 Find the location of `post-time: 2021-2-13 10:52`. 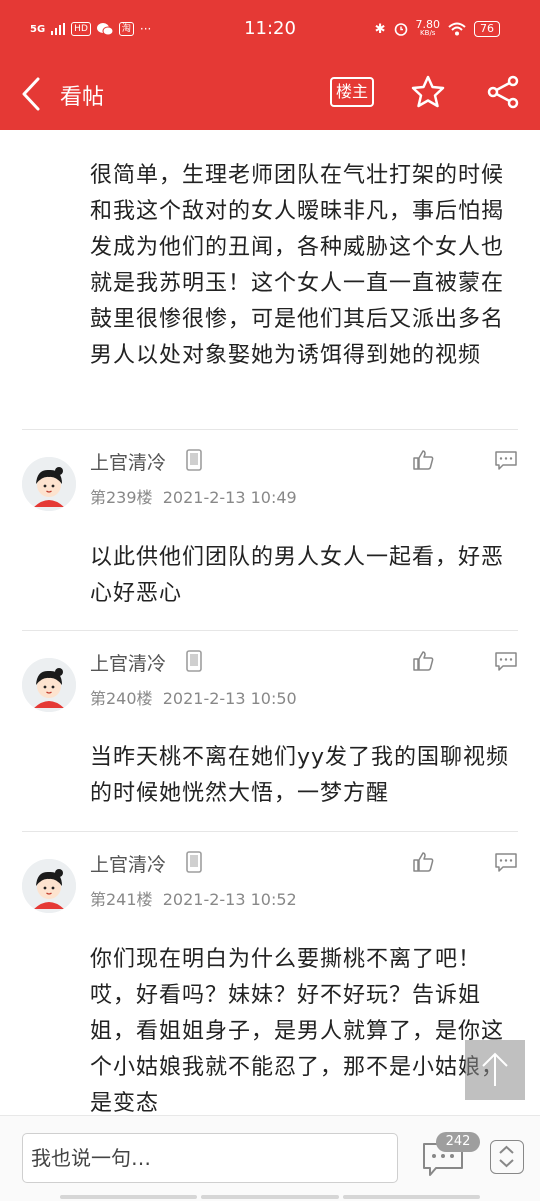

post-time: 2021-2-13 10:52 is located at coordinates (229, 899).